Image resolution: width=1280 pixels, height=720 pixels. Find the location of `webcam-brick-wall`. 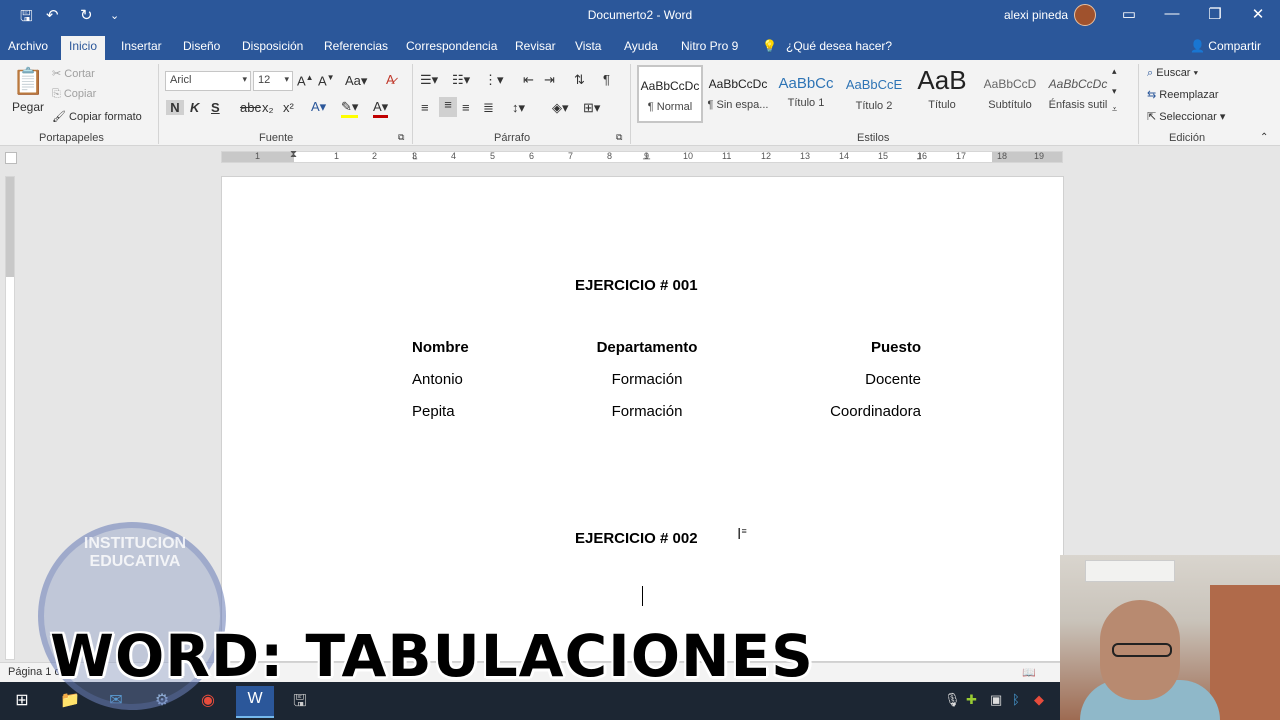

webcam-brick-wall is located at coordinates (1245, 652).